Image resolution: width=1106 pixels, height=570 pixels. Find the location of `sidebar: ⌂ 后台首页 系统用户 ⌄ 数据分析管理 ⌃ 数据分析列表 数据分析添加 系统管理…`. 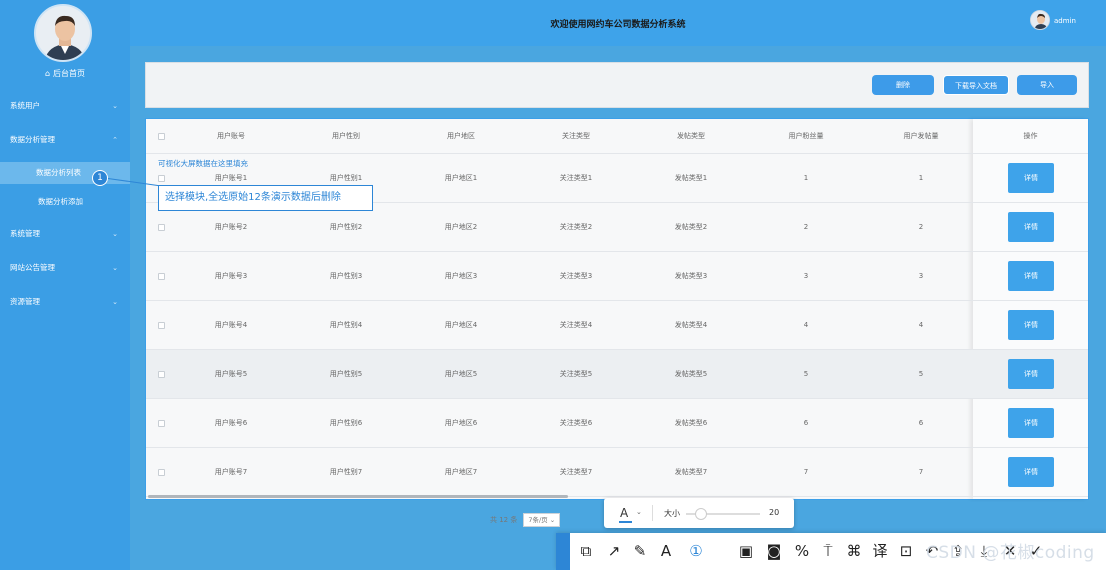

sidebar: ⌂ 后台首页 系统用户 ⌄ 数据分析管理 ⌃ 数据分析列表 数据分析添加 系统管理… is located at coordinates (65, 285).